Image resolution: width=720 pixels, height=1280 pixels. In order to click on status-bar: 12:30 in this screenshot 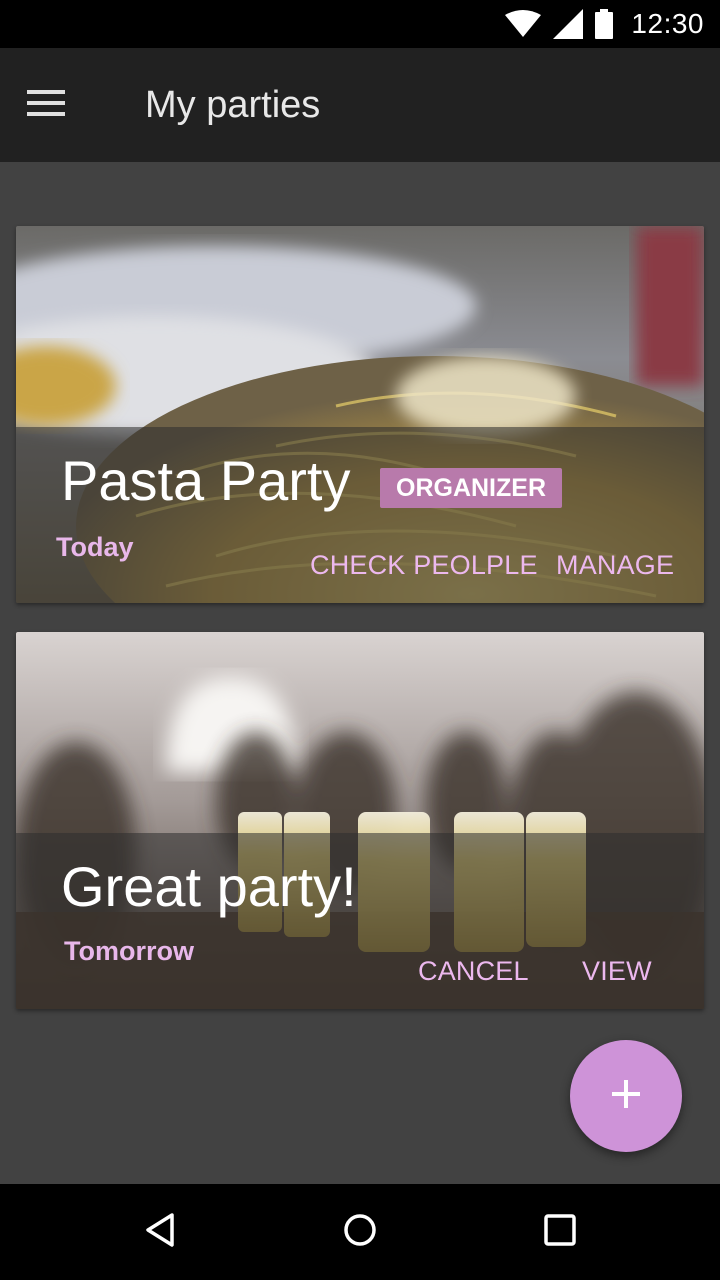, I will do `click(360, 24)`.